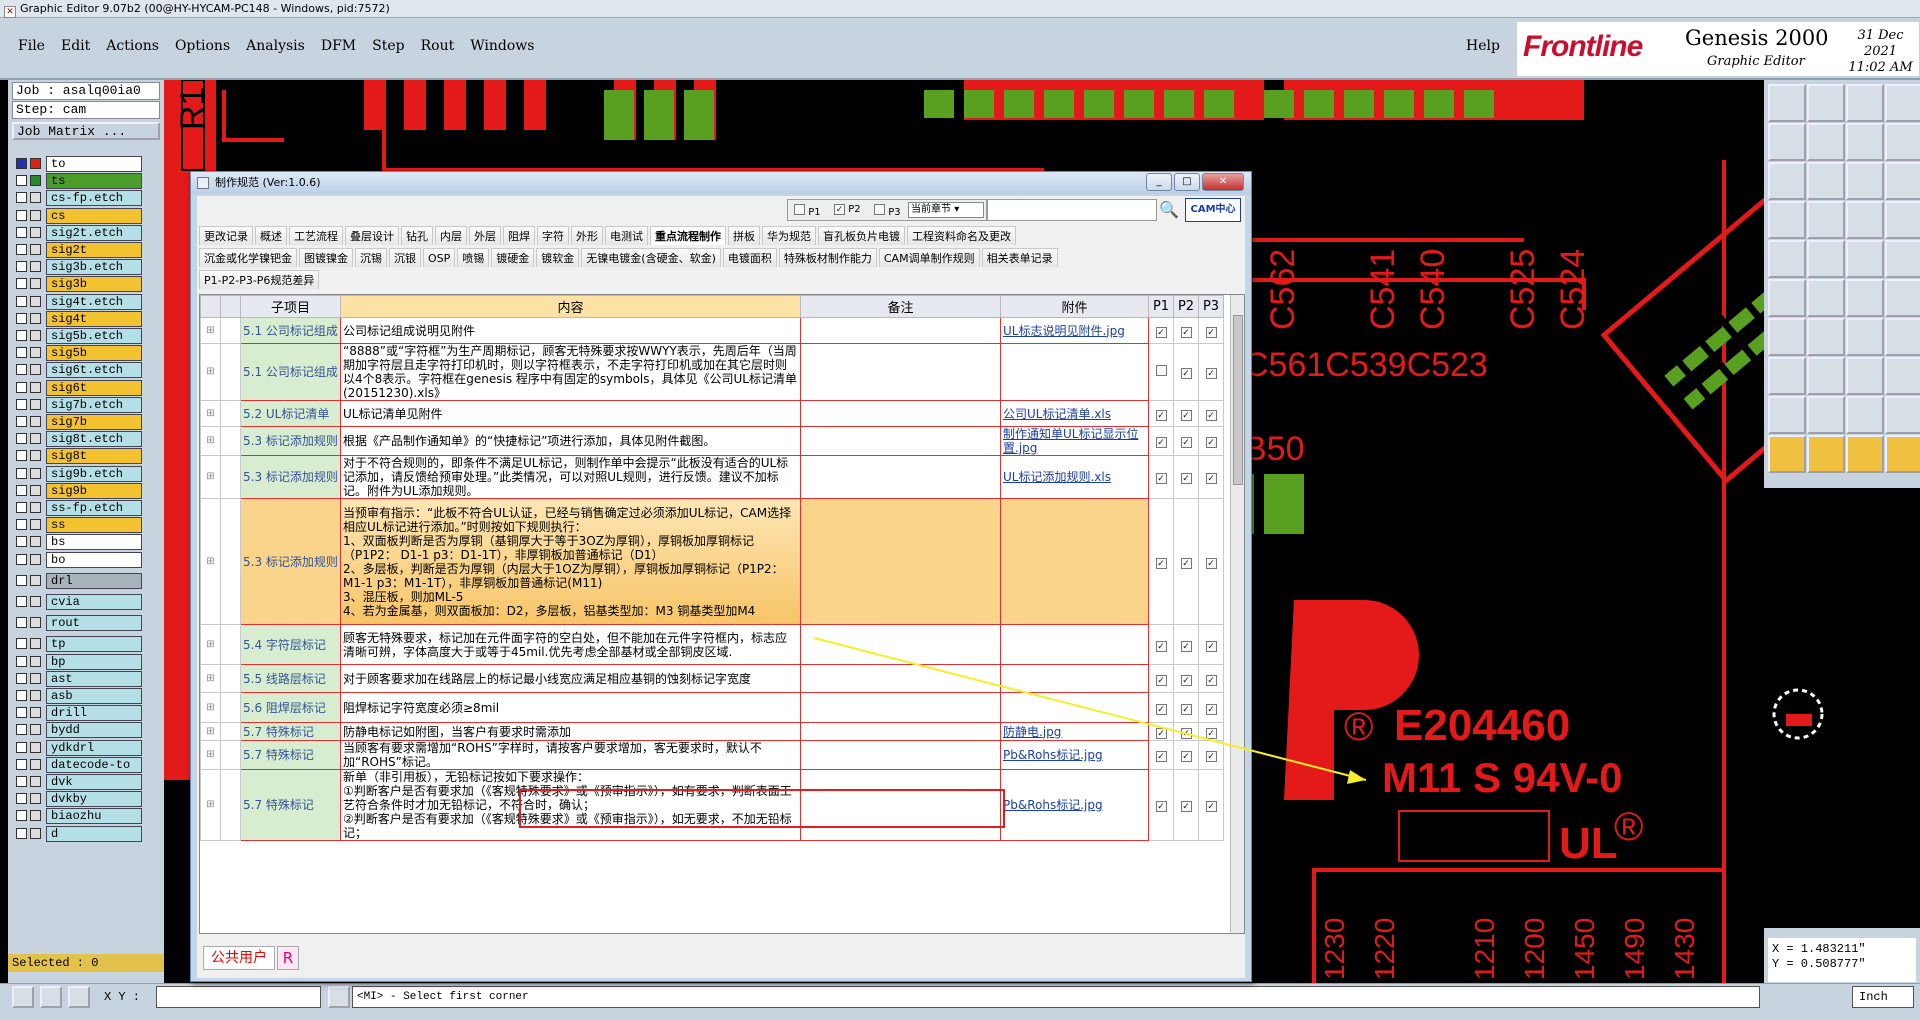 This screenshot has width=1920, height=1020. Describe the element at coordinates (744, 235) in the screenshot. I see `tab-tabs_row1-12: 拼板` at that location.